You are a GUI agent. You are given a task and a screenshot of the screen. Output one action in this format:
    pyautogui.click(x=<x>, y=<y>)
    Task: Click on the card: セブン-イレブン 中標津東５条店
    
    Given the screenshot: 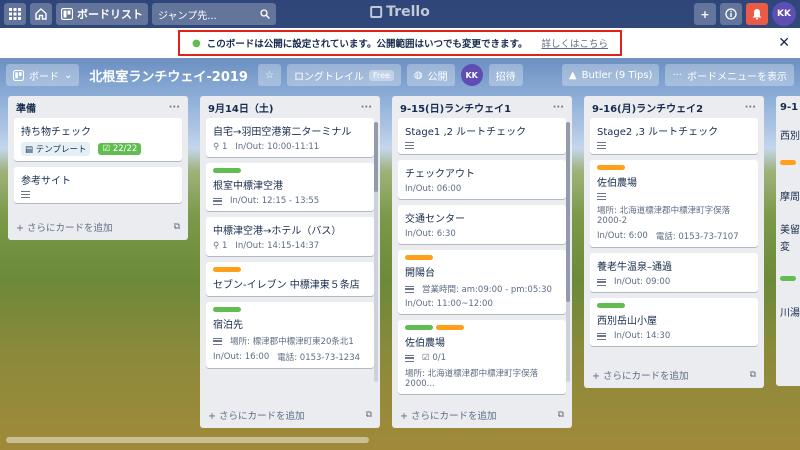 What is the action you would take?
    pyautogui.click(x=290, y=279)
    